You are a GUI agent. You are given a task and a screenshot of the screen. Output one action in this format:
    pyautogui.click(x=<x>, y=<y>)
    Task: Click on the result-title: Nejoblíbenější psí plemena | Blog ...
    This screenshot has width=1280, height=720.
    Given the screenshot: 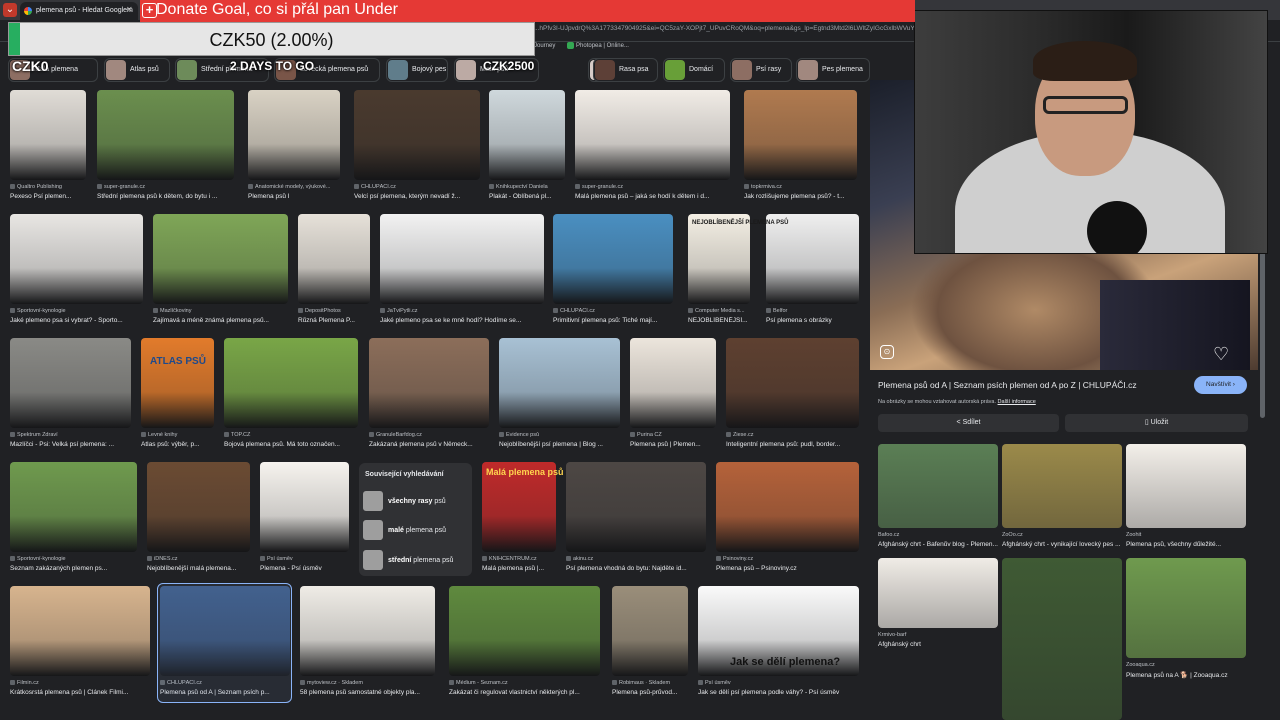 What is the action you would take?
    pyautogui.click(x=562, y=444)
    